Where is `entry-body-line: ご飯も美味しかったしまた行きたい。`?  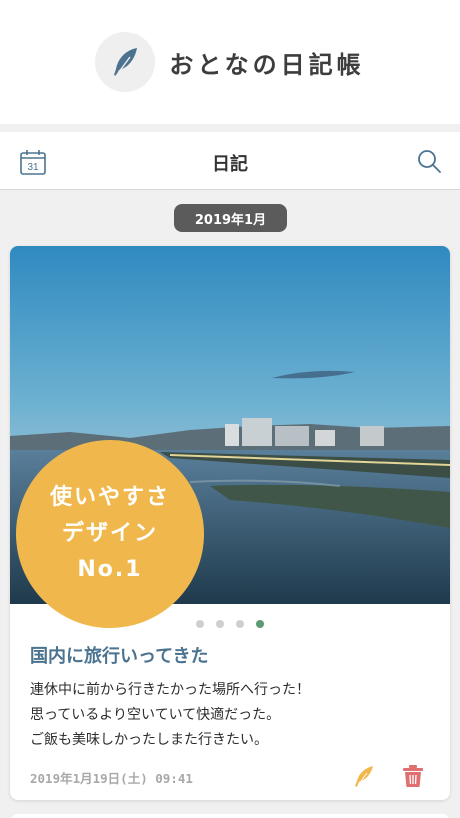 entry-body-line: ご飯も美味しかったしまた行きたい。 is located at coordinates (149, 740).